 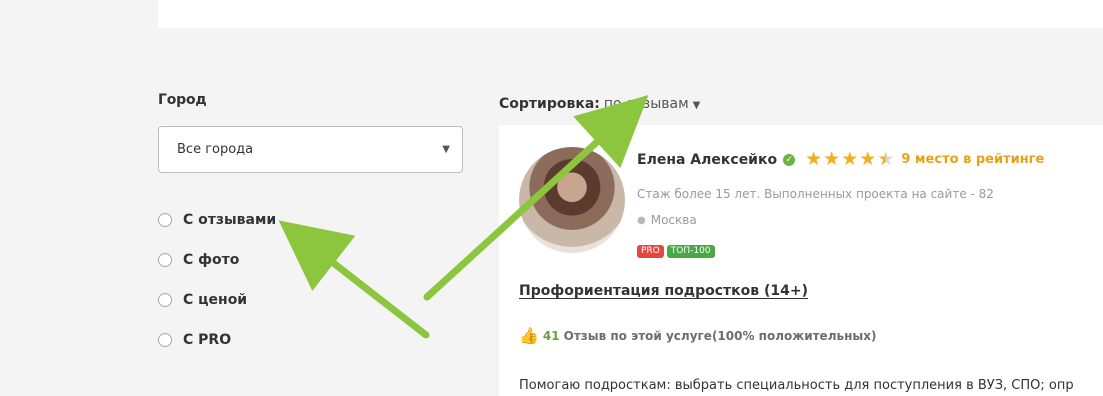 I want to click on filter-option-label: С PRO, so click(x=207, y=340).